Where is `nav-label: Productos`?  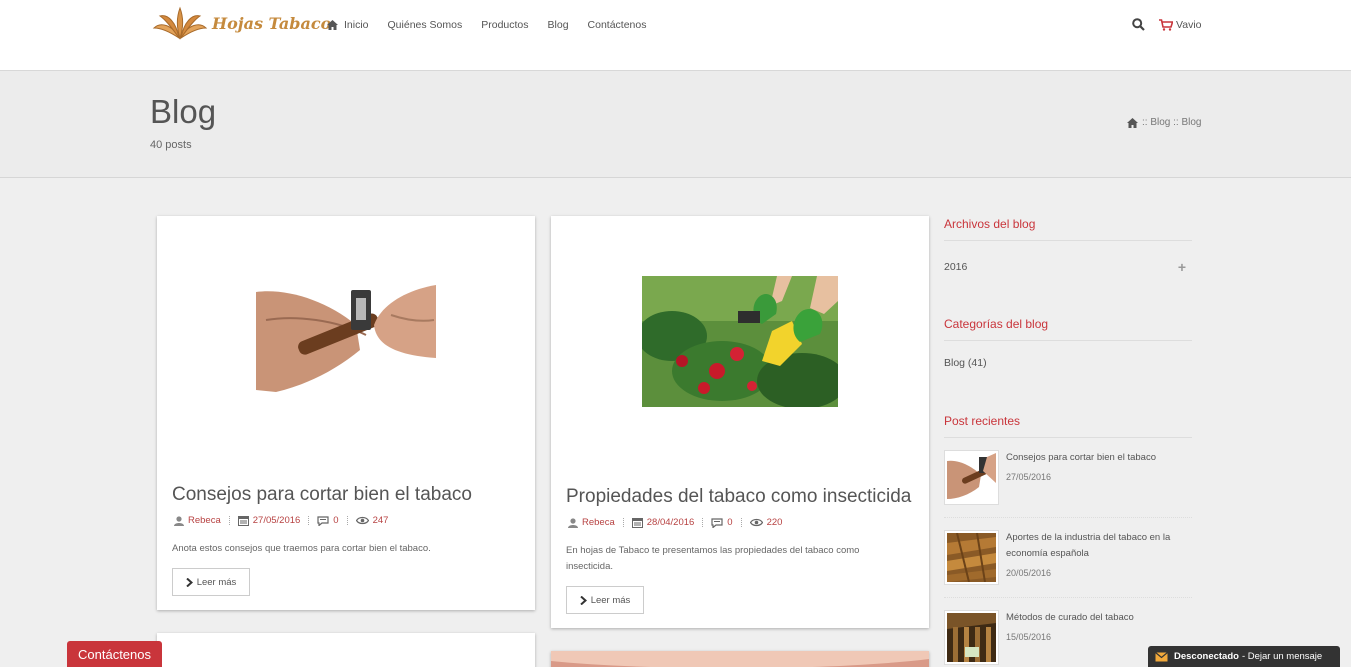 nav-label: Productos is located at coordinates (505, 25).